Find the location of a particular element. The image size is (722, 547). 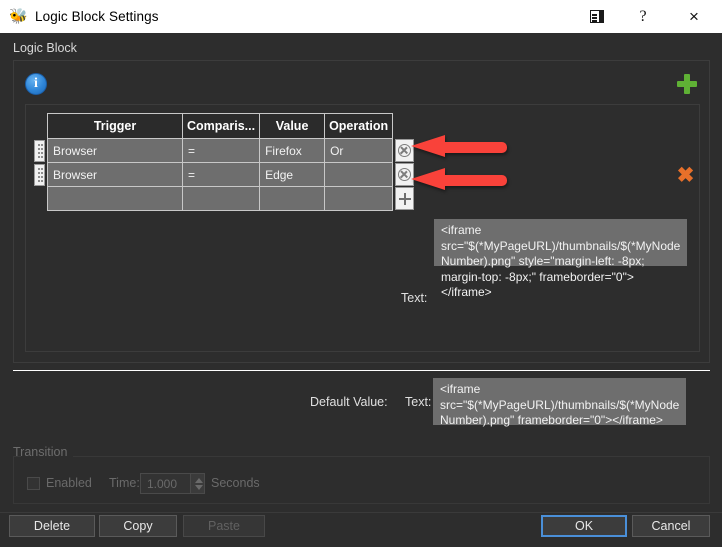

stepper-up-icon is located at coordinates (198, 480).